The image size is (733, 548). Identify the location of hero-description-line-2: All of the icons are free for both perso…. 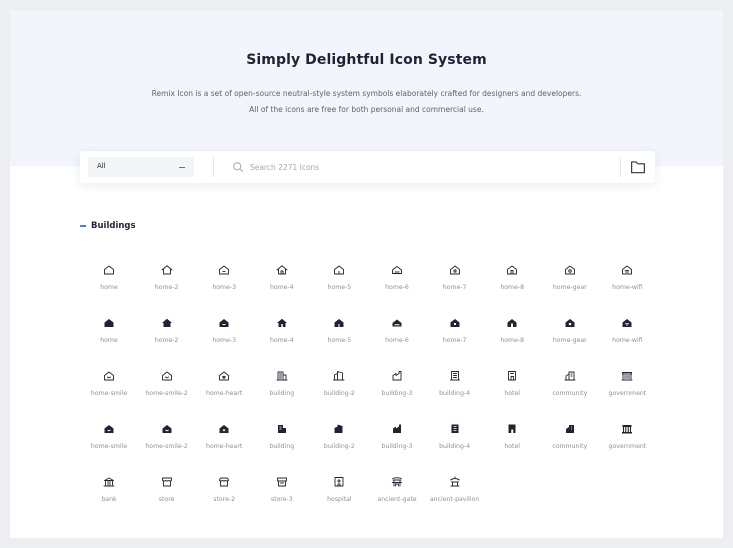
(366, 109).